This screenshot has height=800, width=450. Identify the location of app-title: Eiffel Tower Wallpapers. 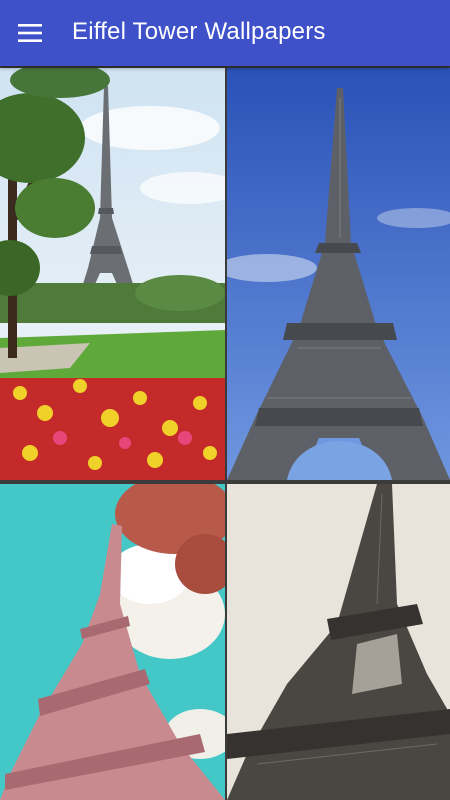
(199, 31).